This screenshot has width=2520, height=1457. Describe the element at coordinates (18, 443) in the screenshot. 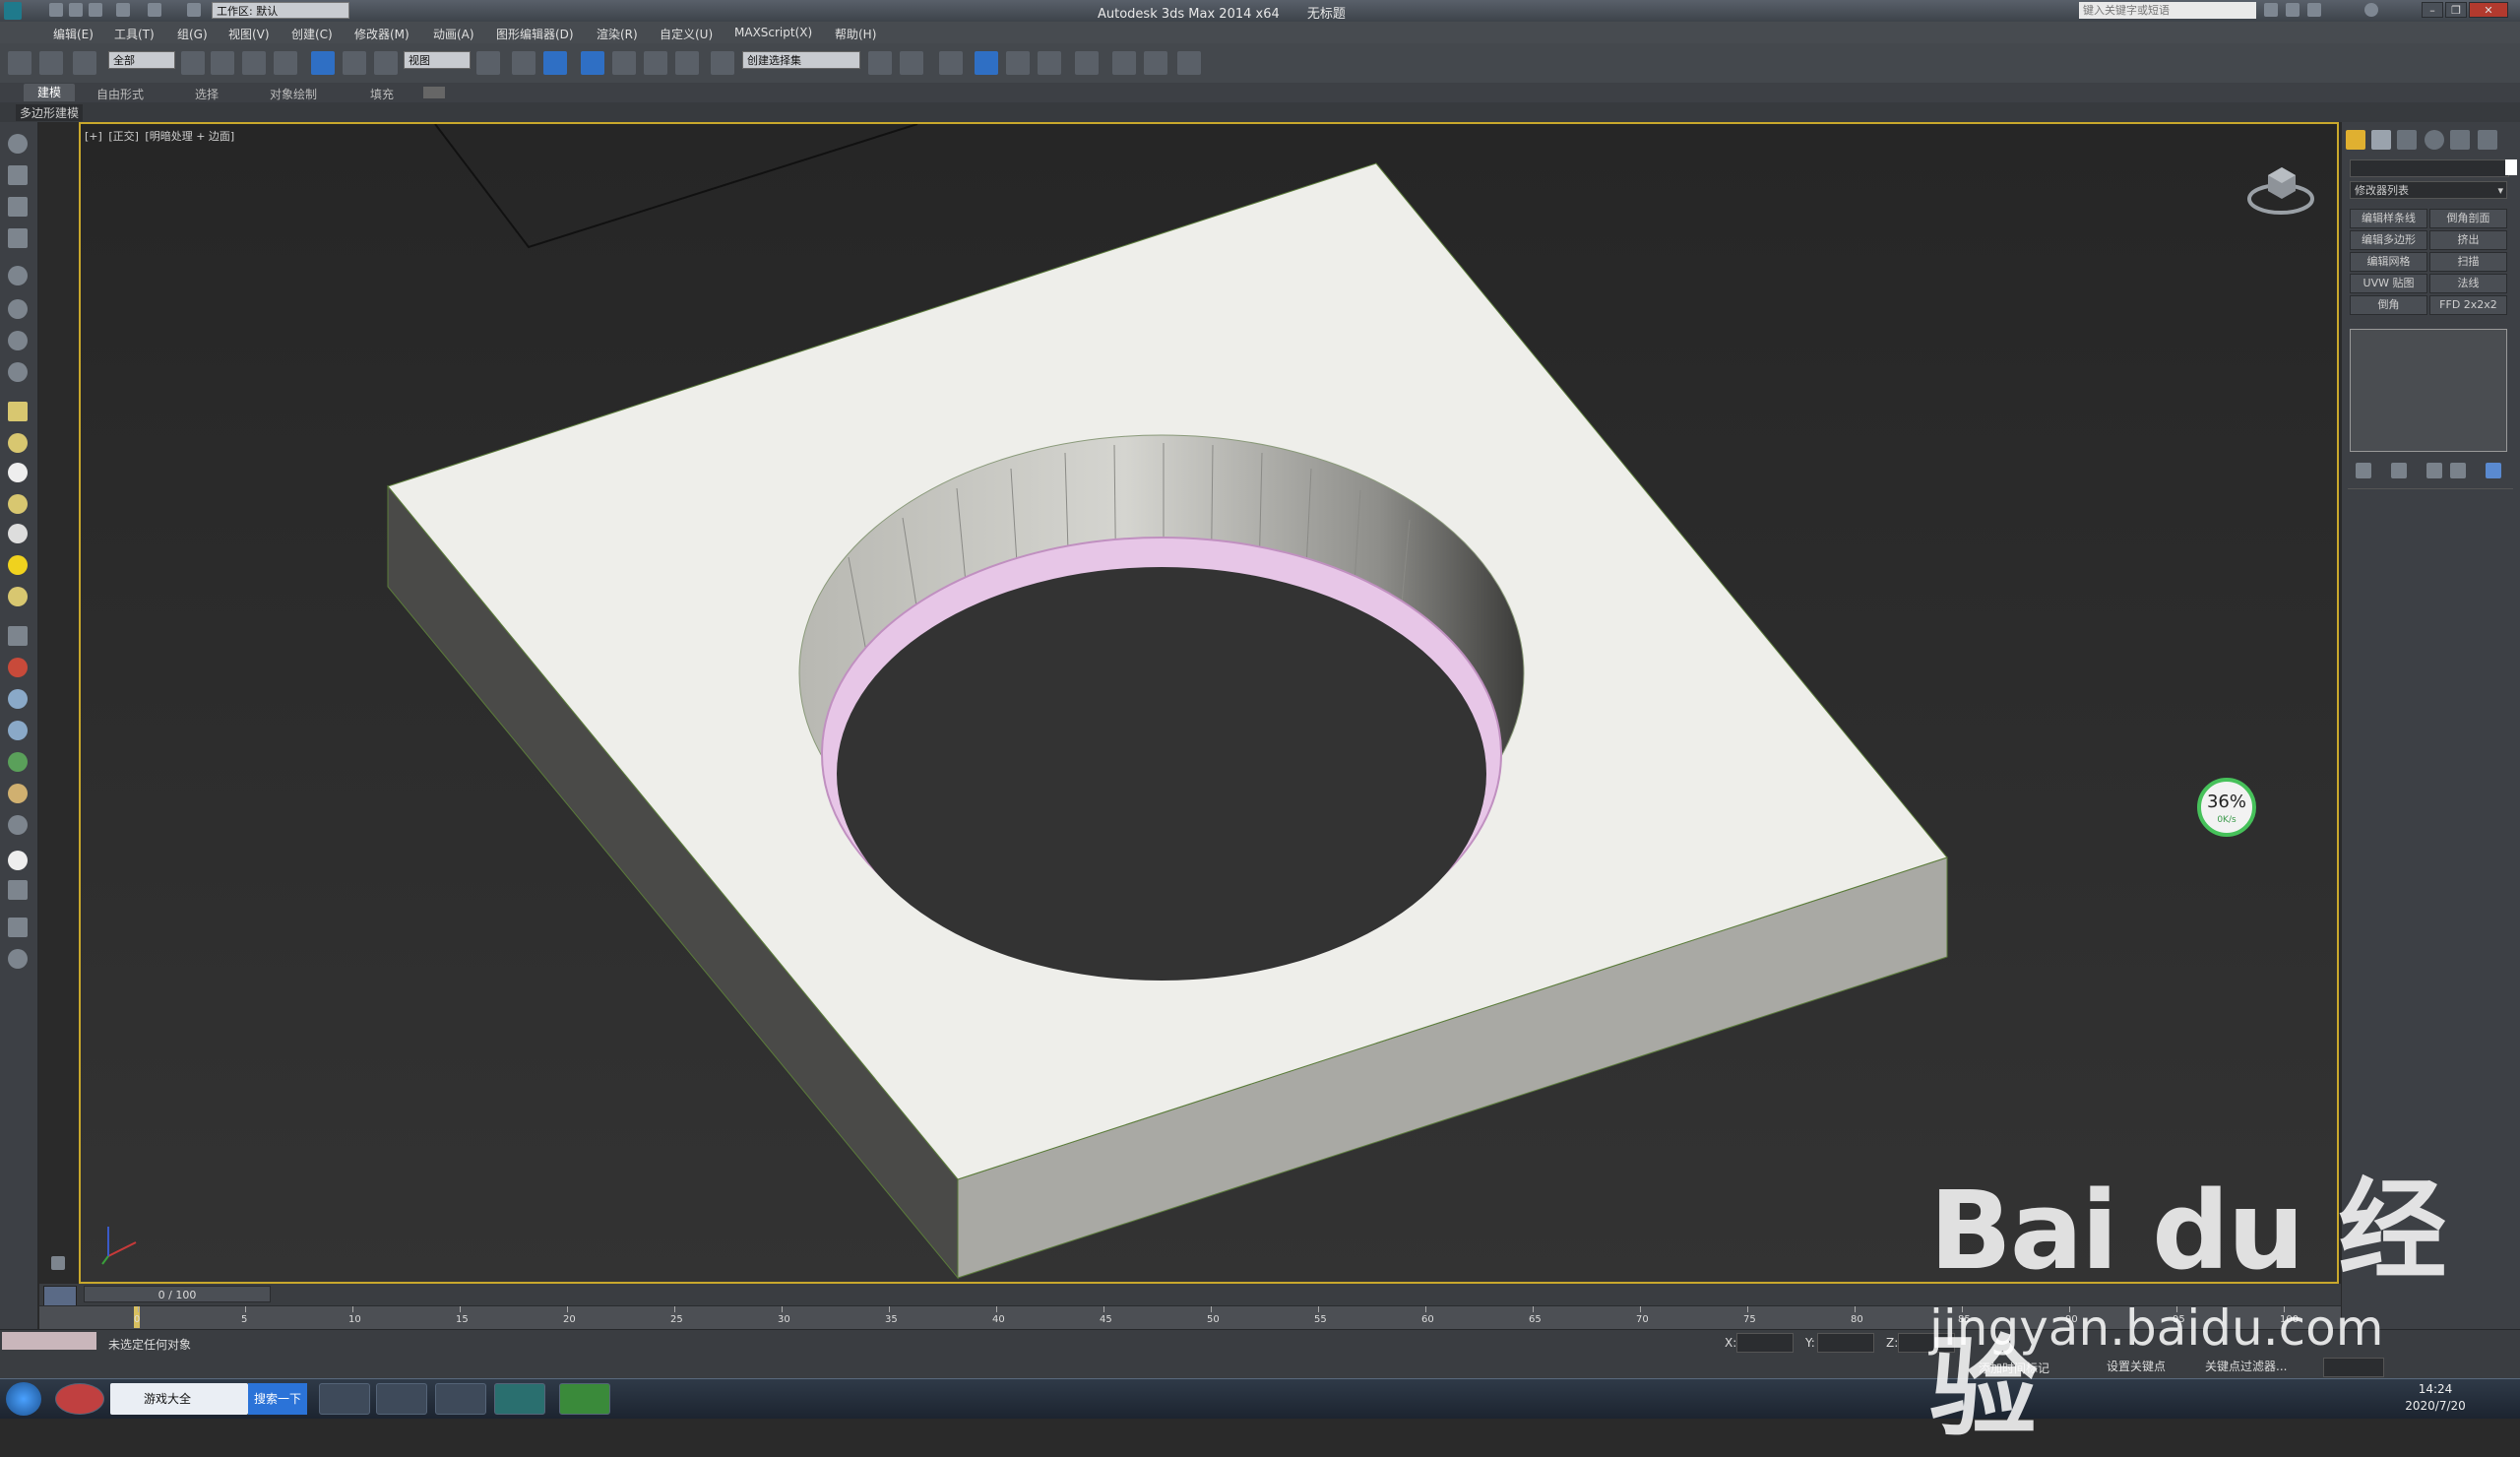

I see `sphere-primitive-icon` at that location.